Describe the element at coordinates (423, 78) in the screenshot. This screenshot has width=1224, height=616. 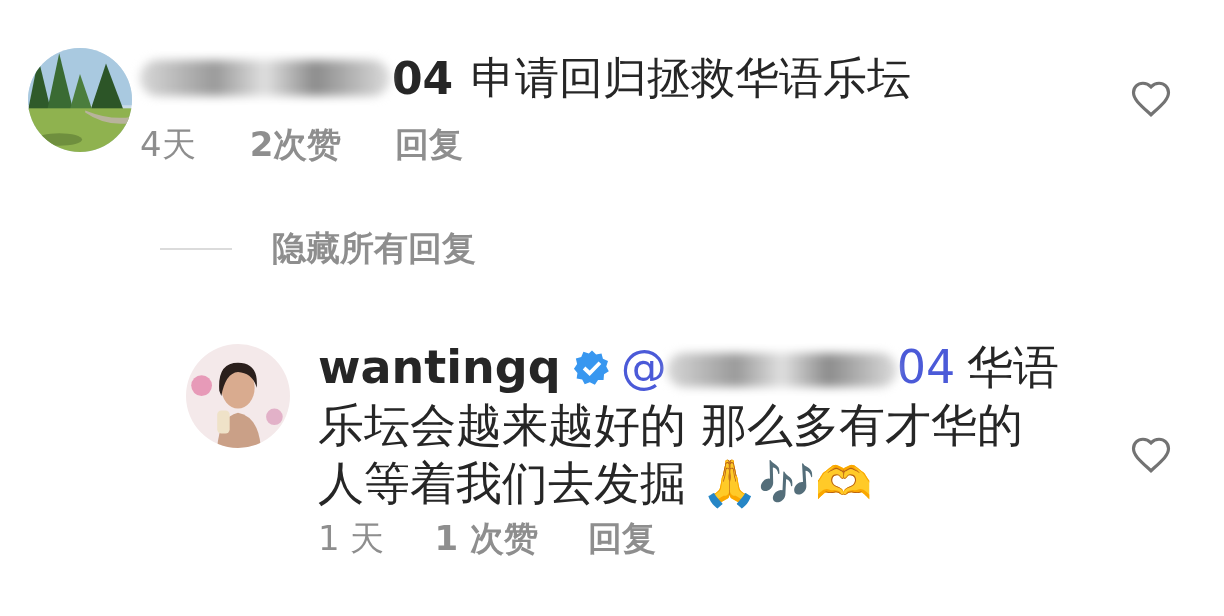
I see `username: 04` at that location.